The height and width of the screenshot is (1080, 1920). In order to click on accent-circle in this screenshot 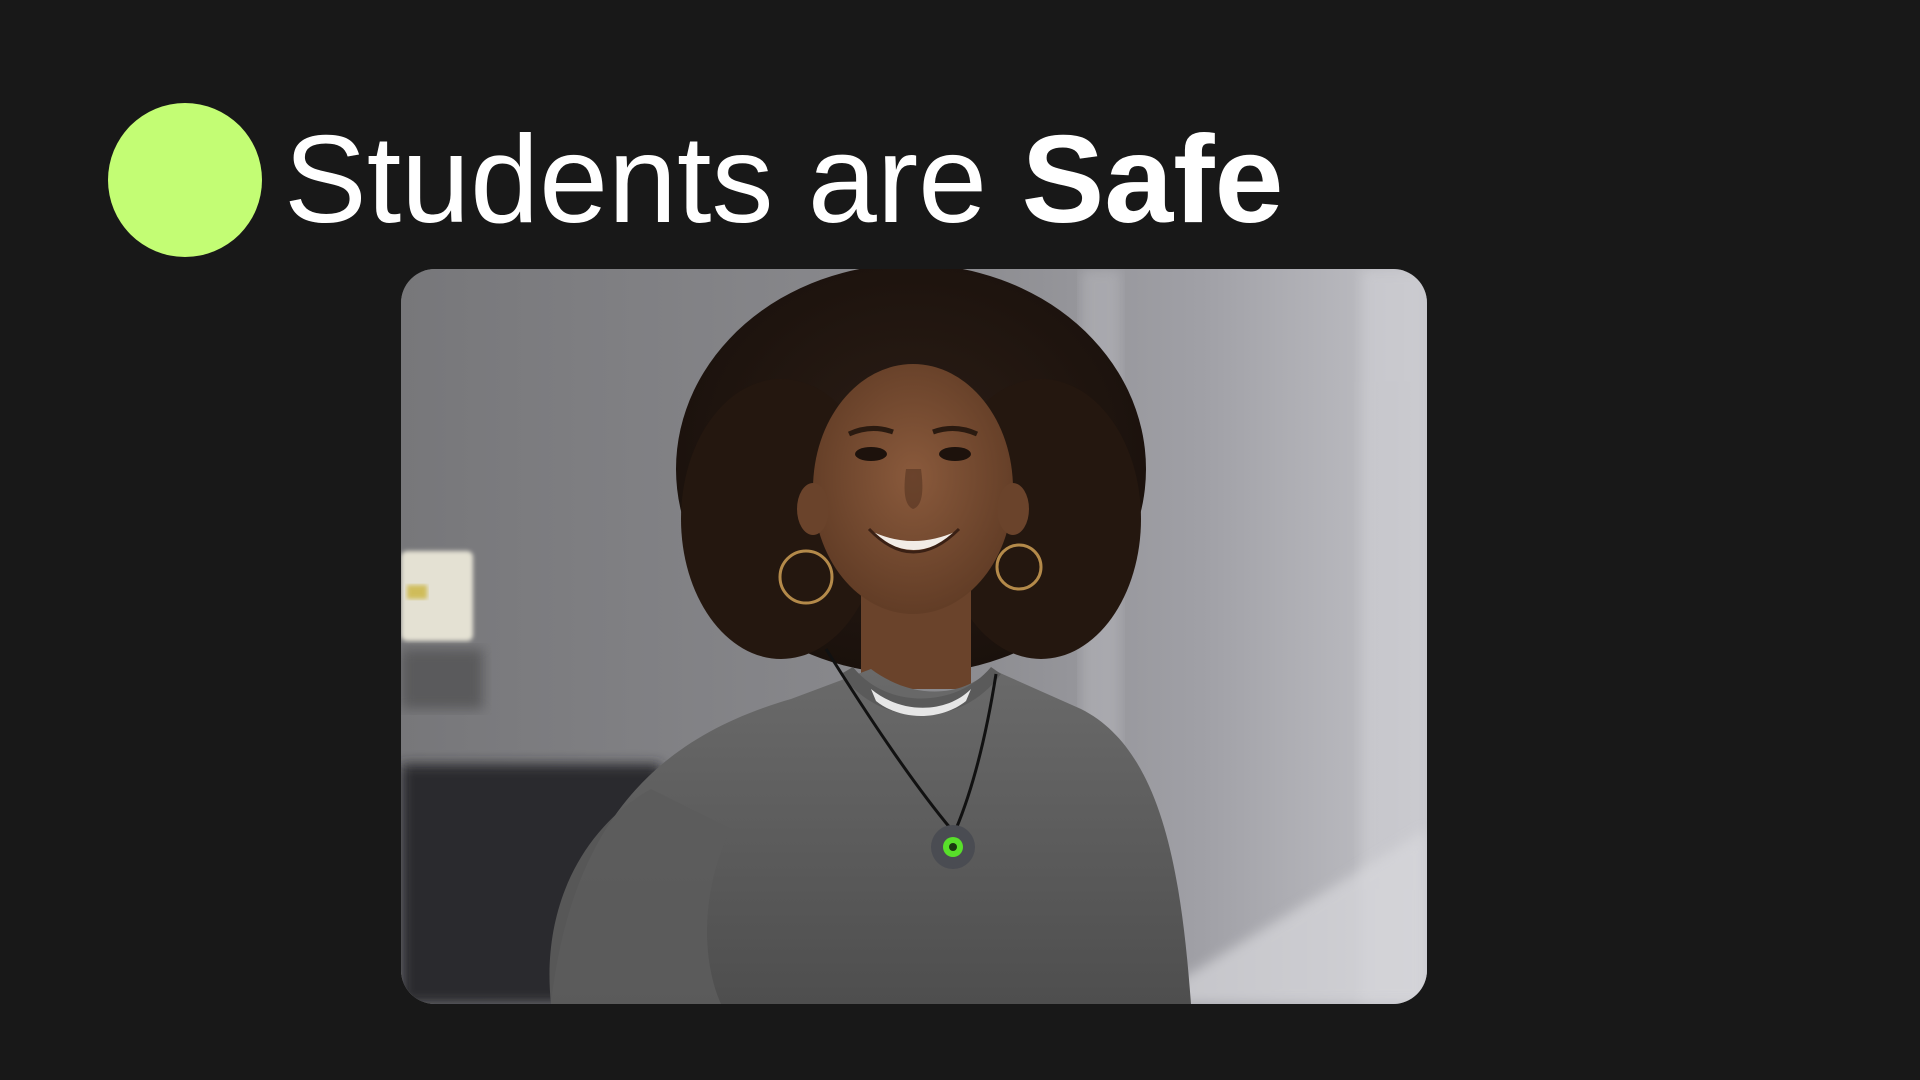, I will do `click(185, 180)`.